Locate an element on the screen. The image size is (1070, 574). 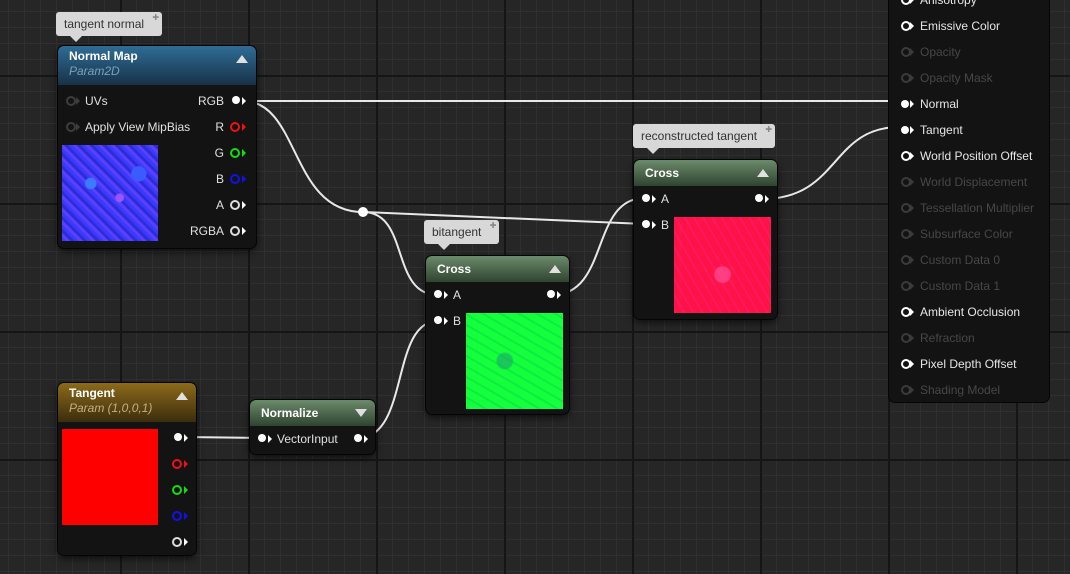
material-input-world-displacement: World Displacement is located at coordinates (964, 182).